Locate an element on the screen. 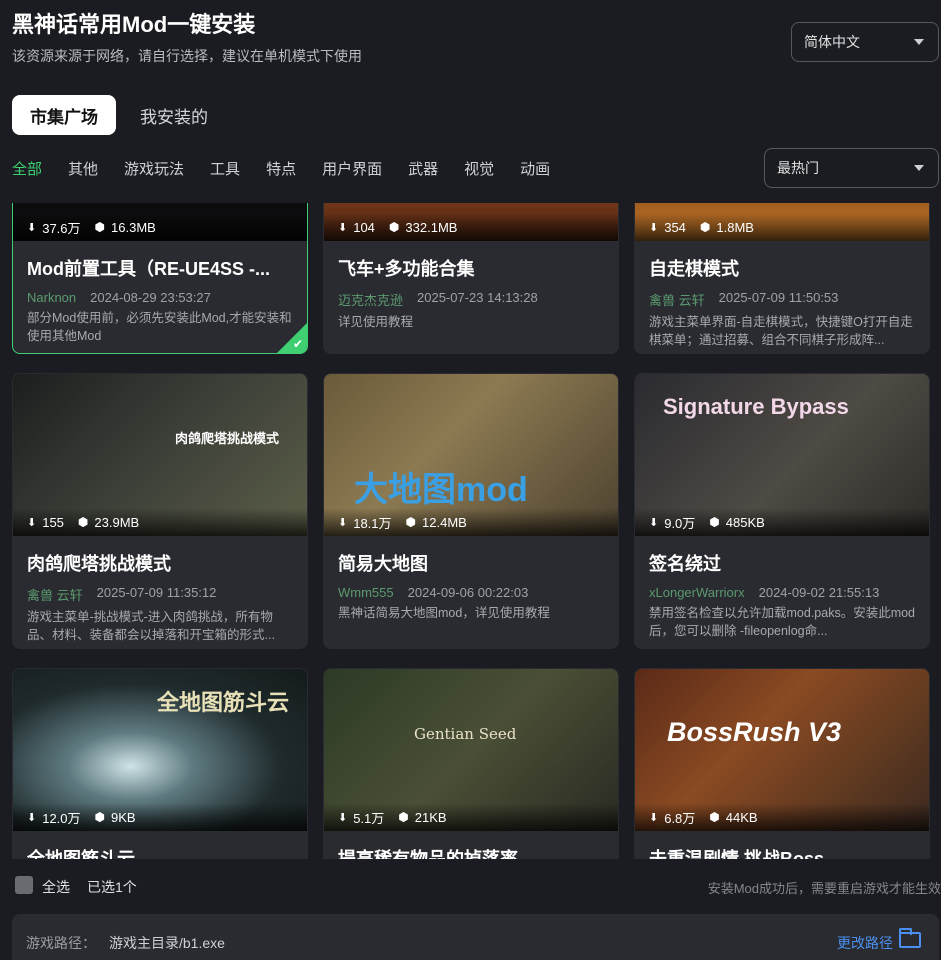 This screenshot has width=941, height=960. download-count: 6.8万 is located at coordinates (680, 818).